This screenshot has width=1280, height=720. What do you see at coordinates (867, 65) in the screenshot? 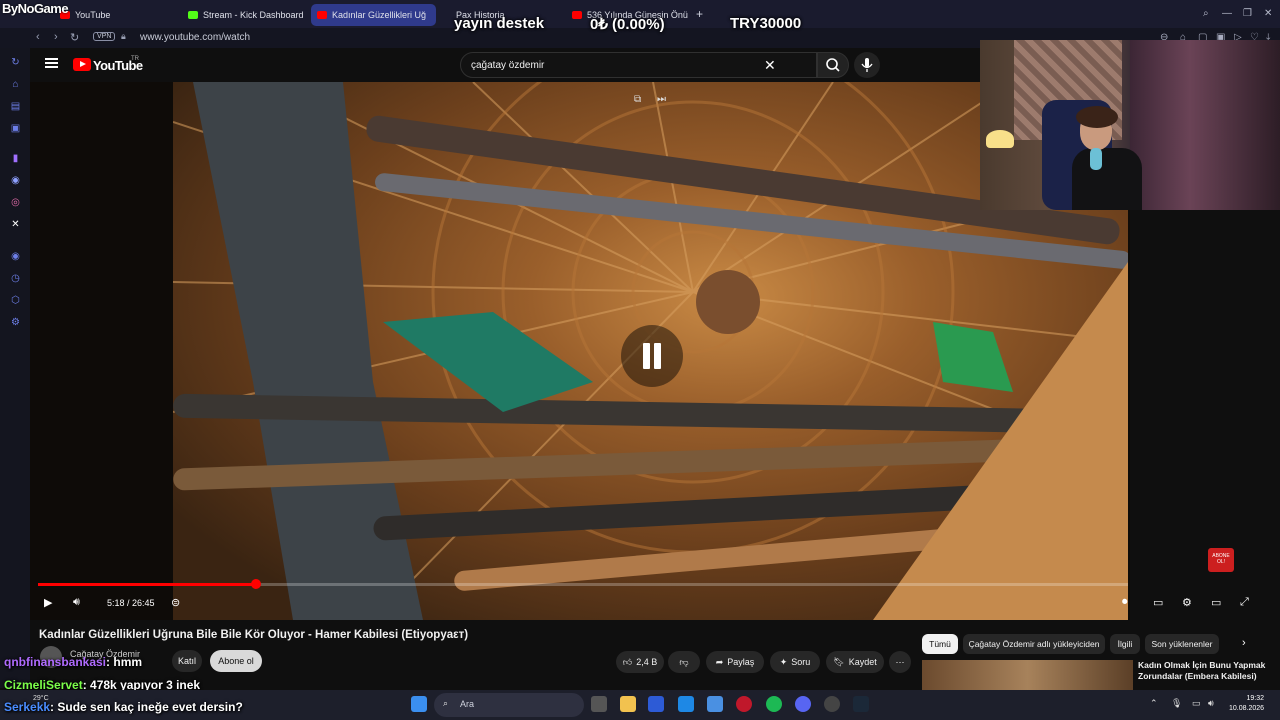
I see `voice-search-button` at bounding box center [867, 65].